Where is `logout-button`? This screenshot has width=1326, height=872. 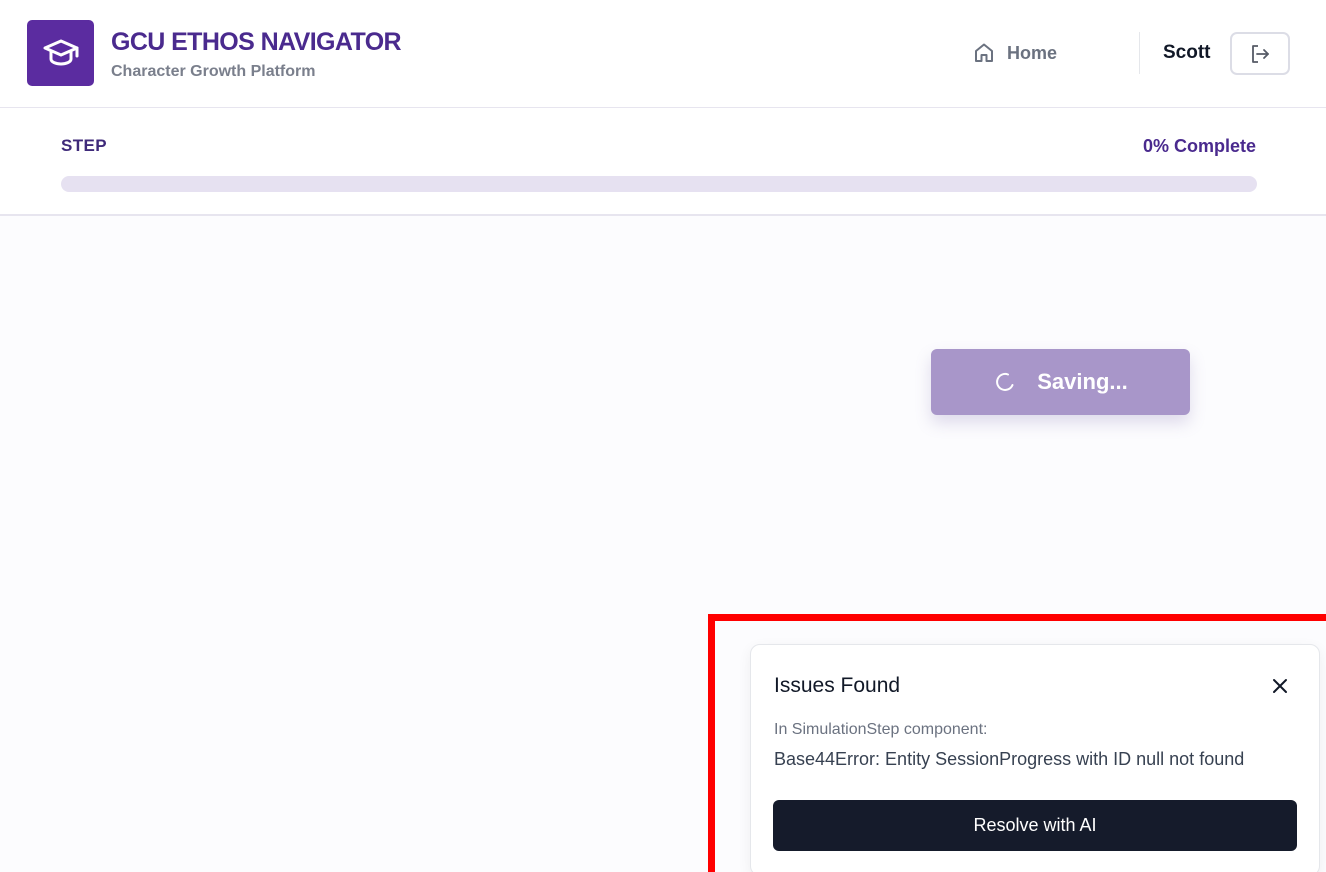
logout-button is located at coordinates (1260, 53).